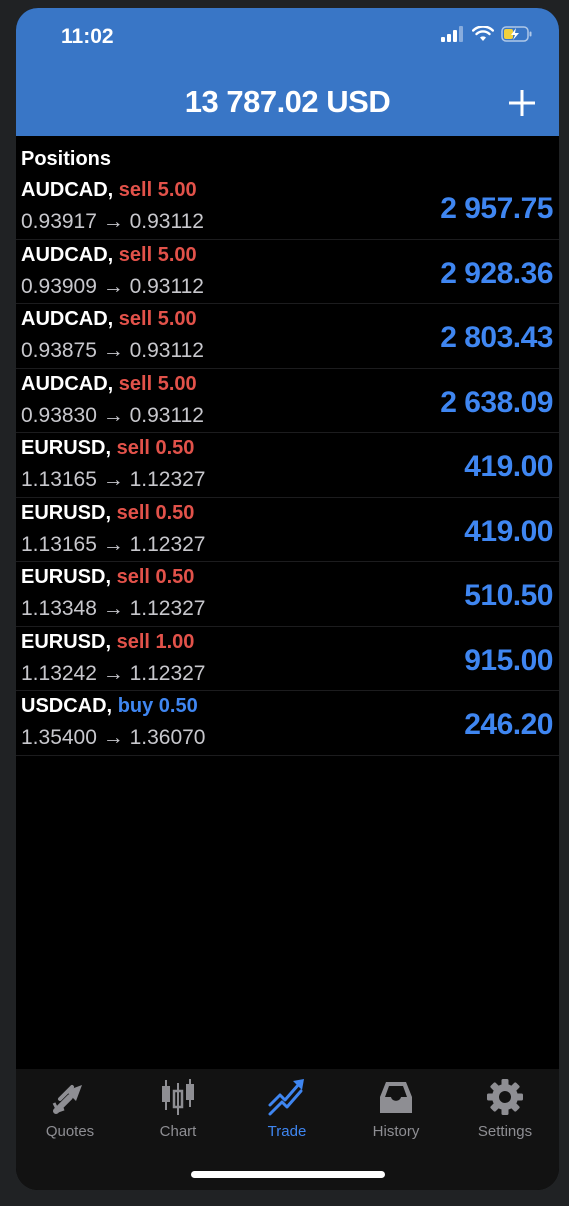  I want to click on status-icons, so click(487, 34).